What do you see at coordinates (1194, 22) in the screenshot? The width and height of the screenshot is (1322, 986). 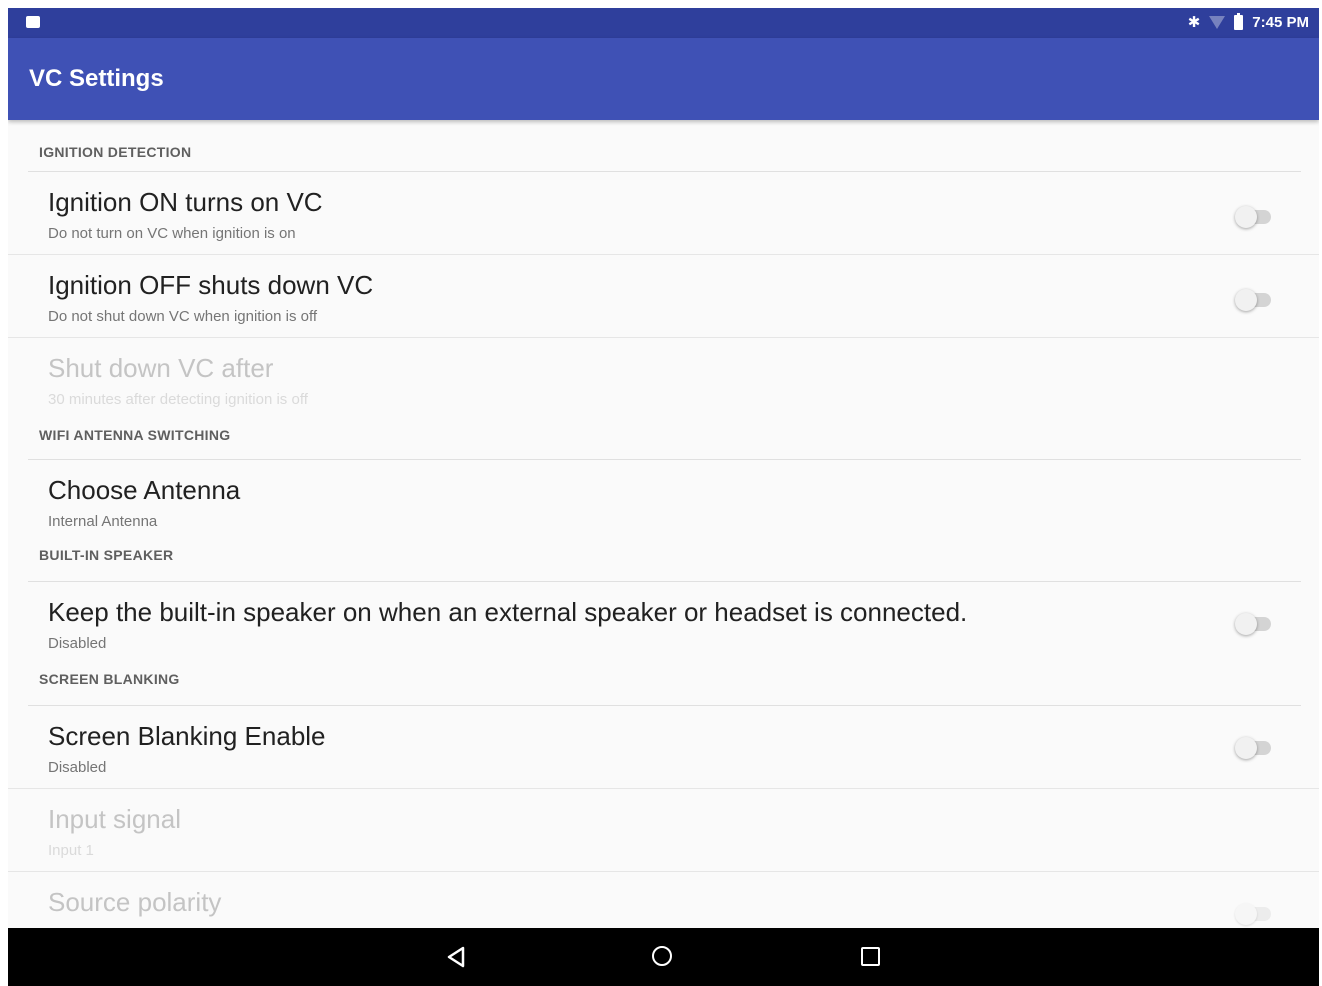 I see `bluetooth-icon: ✱` at bounding box center [1194, 22].